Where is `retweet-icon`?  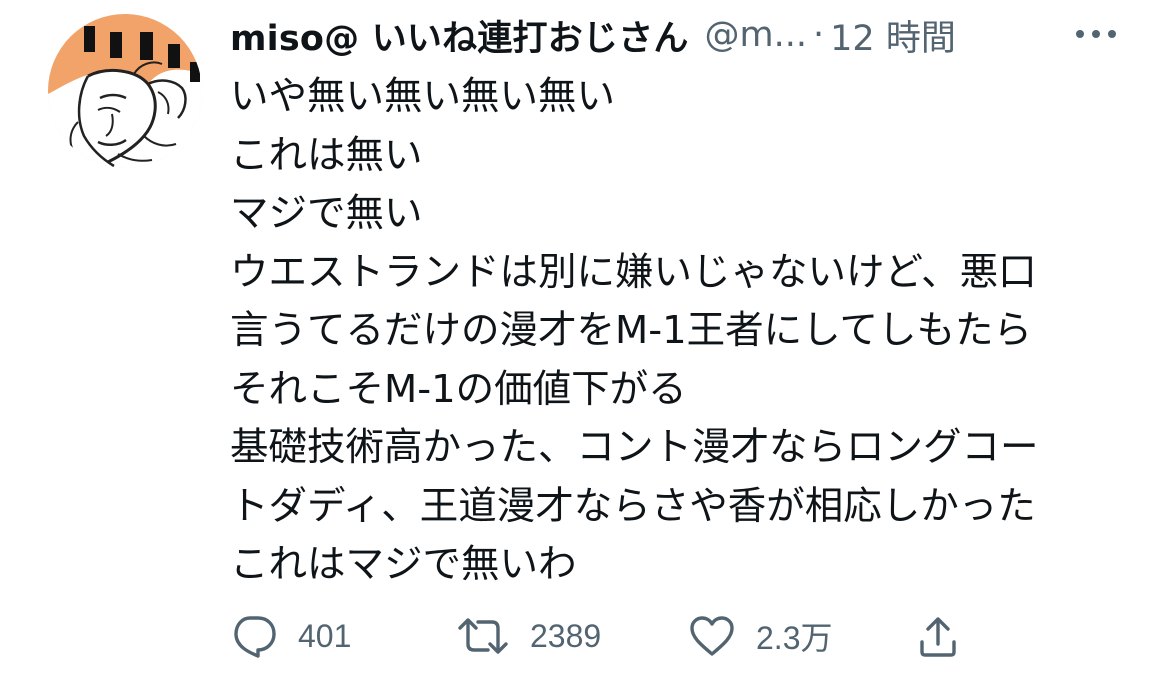
retweet-icon is located at coordinates (483, 636).